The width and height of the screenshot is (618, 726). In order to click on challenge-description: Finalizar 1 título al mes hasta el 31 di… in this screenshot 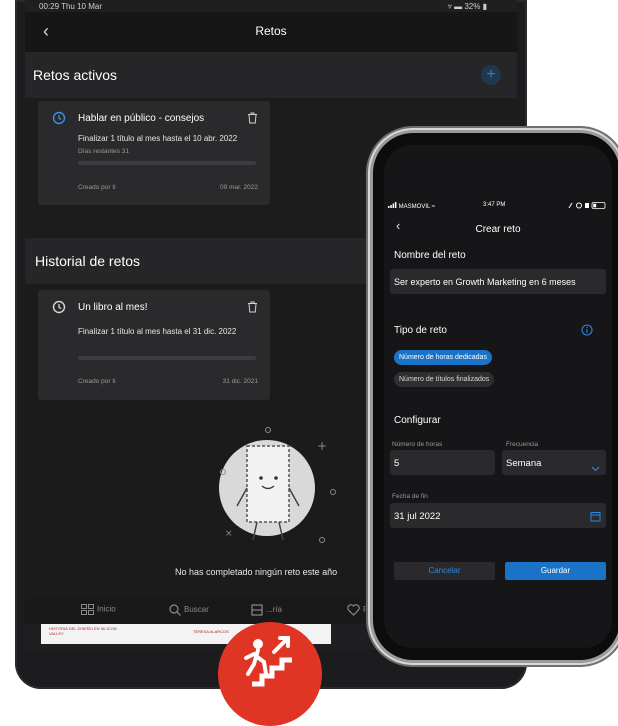, I will do `click(157, 331)`.